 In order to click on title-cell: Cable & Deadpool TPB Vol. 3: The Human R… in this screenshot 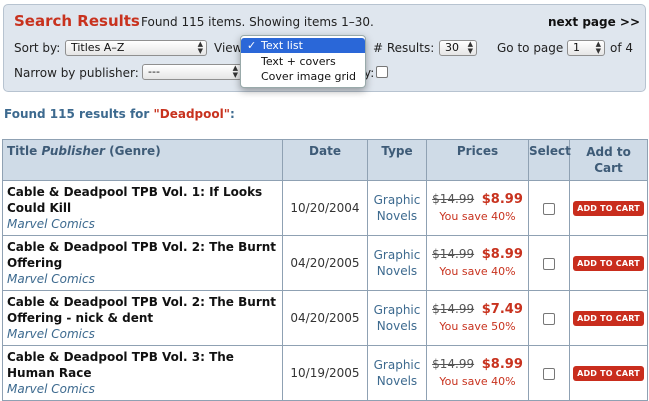, I will do `click(142, 373)`.